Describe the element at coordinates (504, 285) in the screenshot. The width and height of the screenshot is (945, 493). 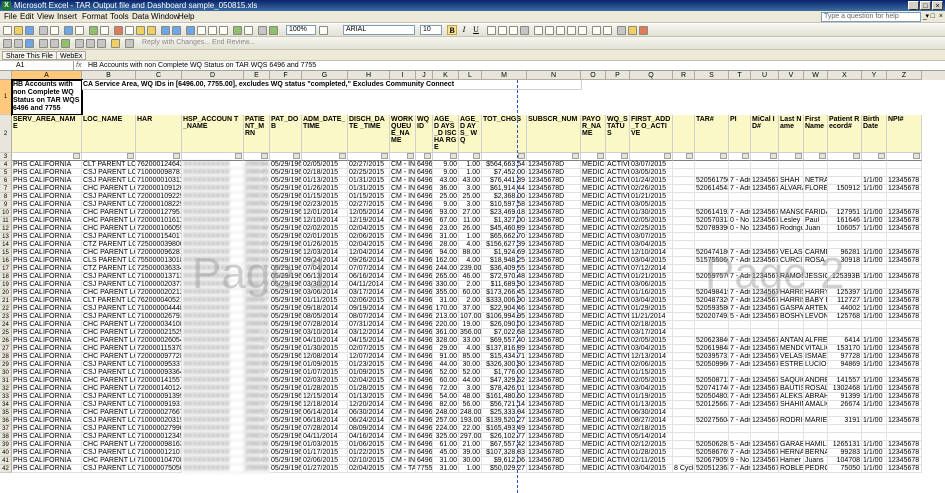
I see `data-cell: $11,689.90` at that location.